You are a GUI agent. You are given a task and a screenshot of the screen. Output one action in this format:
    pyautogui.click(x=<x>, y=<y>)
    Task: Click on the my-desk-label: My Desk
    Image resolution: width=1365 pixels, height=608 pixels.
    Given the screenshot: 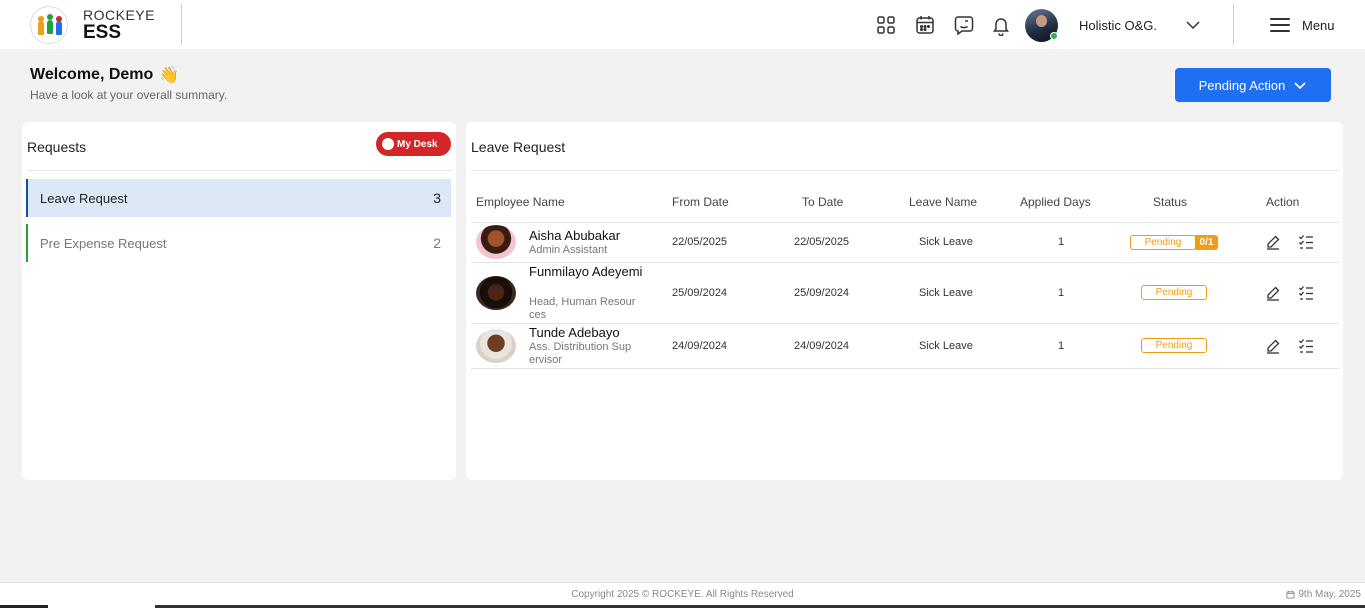 What is the action you would take?
    pyautogui.click(x=417, y=144)
    